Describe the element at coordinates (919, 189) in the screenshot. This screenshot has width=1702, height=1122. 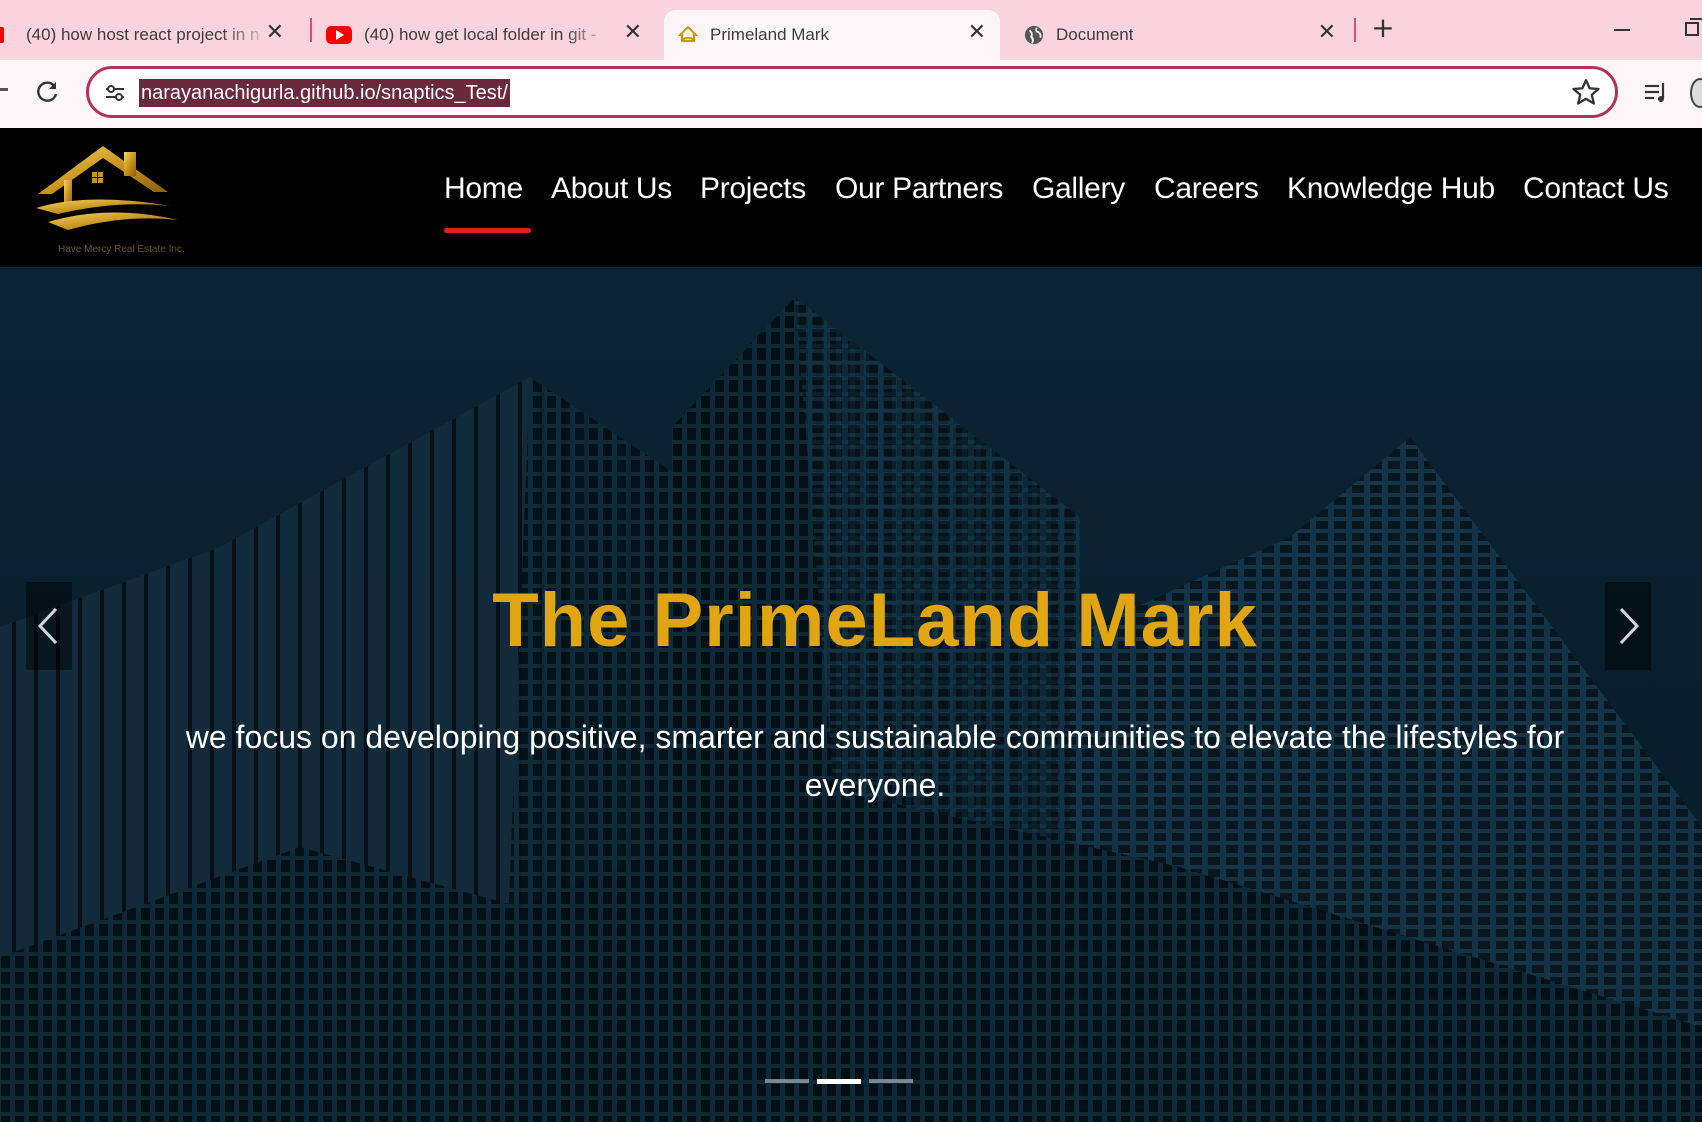
I see `nav-our-partners: Our Partners` at that location.